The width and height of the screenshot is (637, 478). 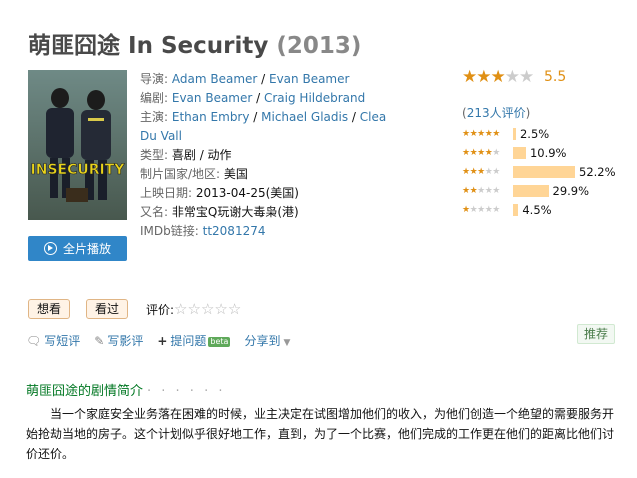 What do you see at coordinates (99, 341) in the screenshot?
I see `pencil-icon: ✎` at bounding box center [99, 341].